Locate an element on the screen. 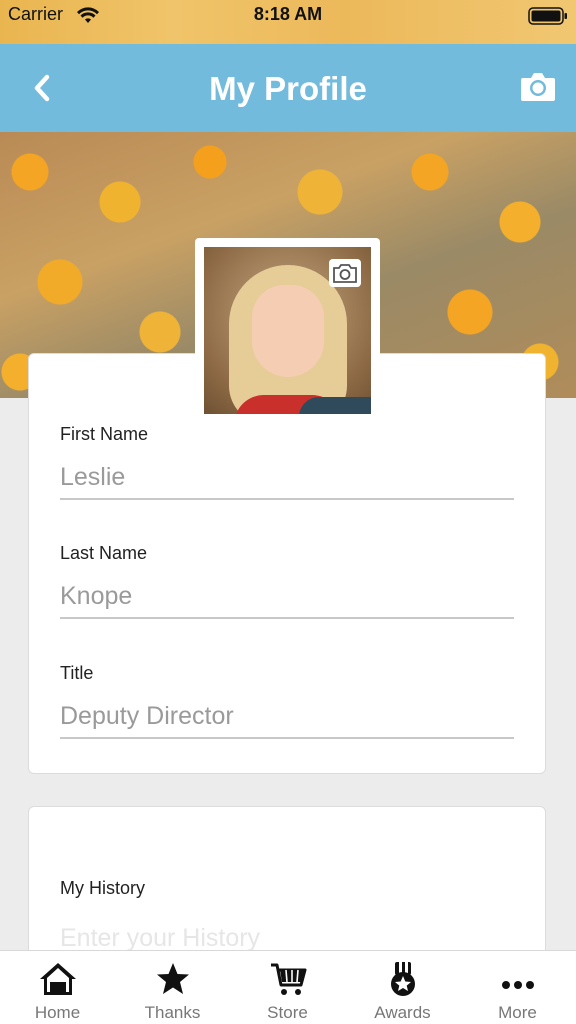 The height and width of the screenshot is (1024, 576). clock: 8:18 AM is located at coordinates (288, 14).